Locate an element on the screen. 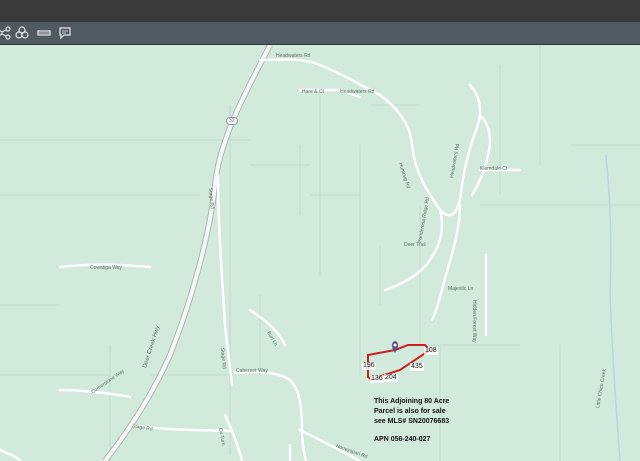 This screenshot has width=640, height=461. layers-icon is located at coordinates (22, 33).